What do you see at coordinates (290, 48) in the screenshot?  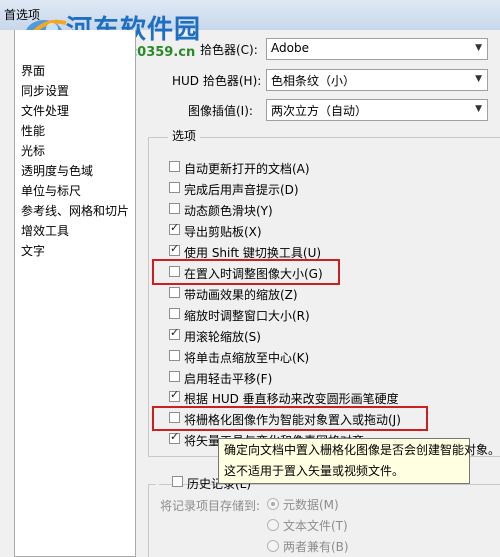 I see `color-picker-value: Adobe` at bounding box center [290, 48].